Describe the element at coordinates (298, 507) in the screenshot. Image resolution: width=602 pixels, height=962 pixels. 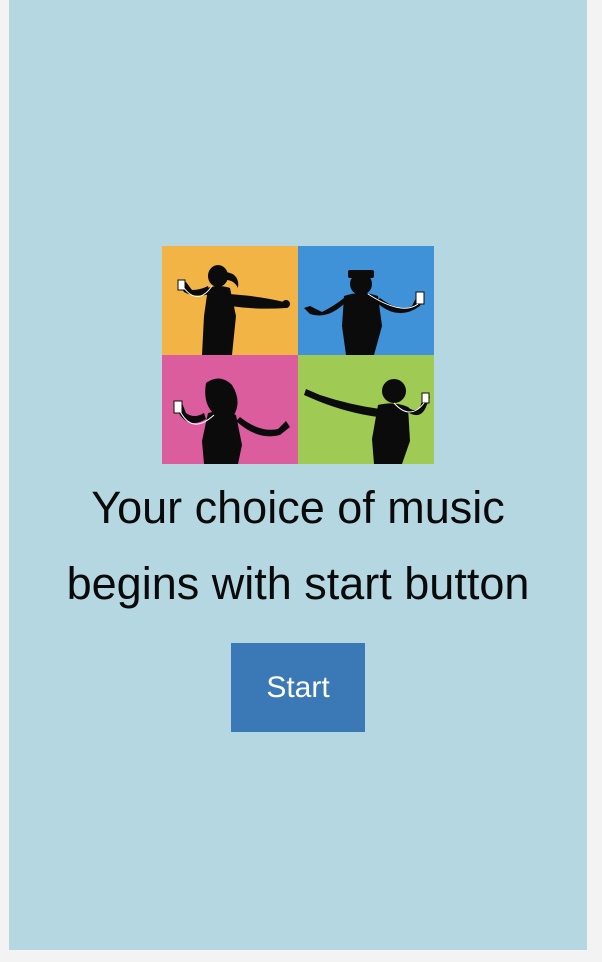
I see `tagline-line-1: Your choice of music` at that location.